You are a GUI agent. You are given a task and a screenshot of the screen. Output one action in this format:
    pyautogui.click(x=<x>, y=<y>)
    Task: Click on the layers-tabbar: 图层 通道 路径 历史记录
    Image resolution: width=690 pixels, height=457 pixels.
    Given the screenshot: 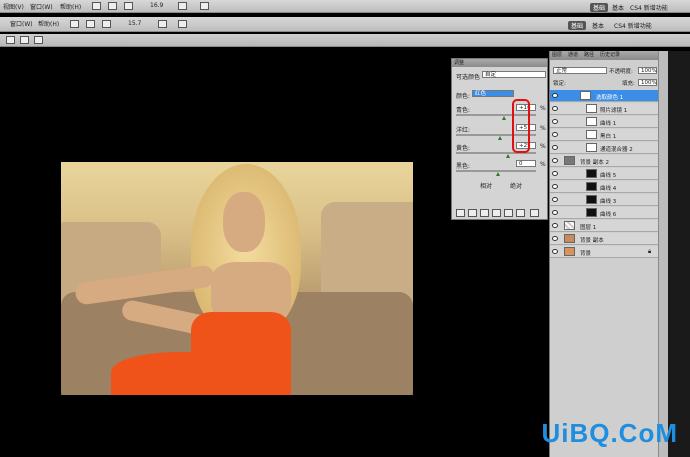 What is the action you would take?
    pyautogui.click(x=604, y=55)
    